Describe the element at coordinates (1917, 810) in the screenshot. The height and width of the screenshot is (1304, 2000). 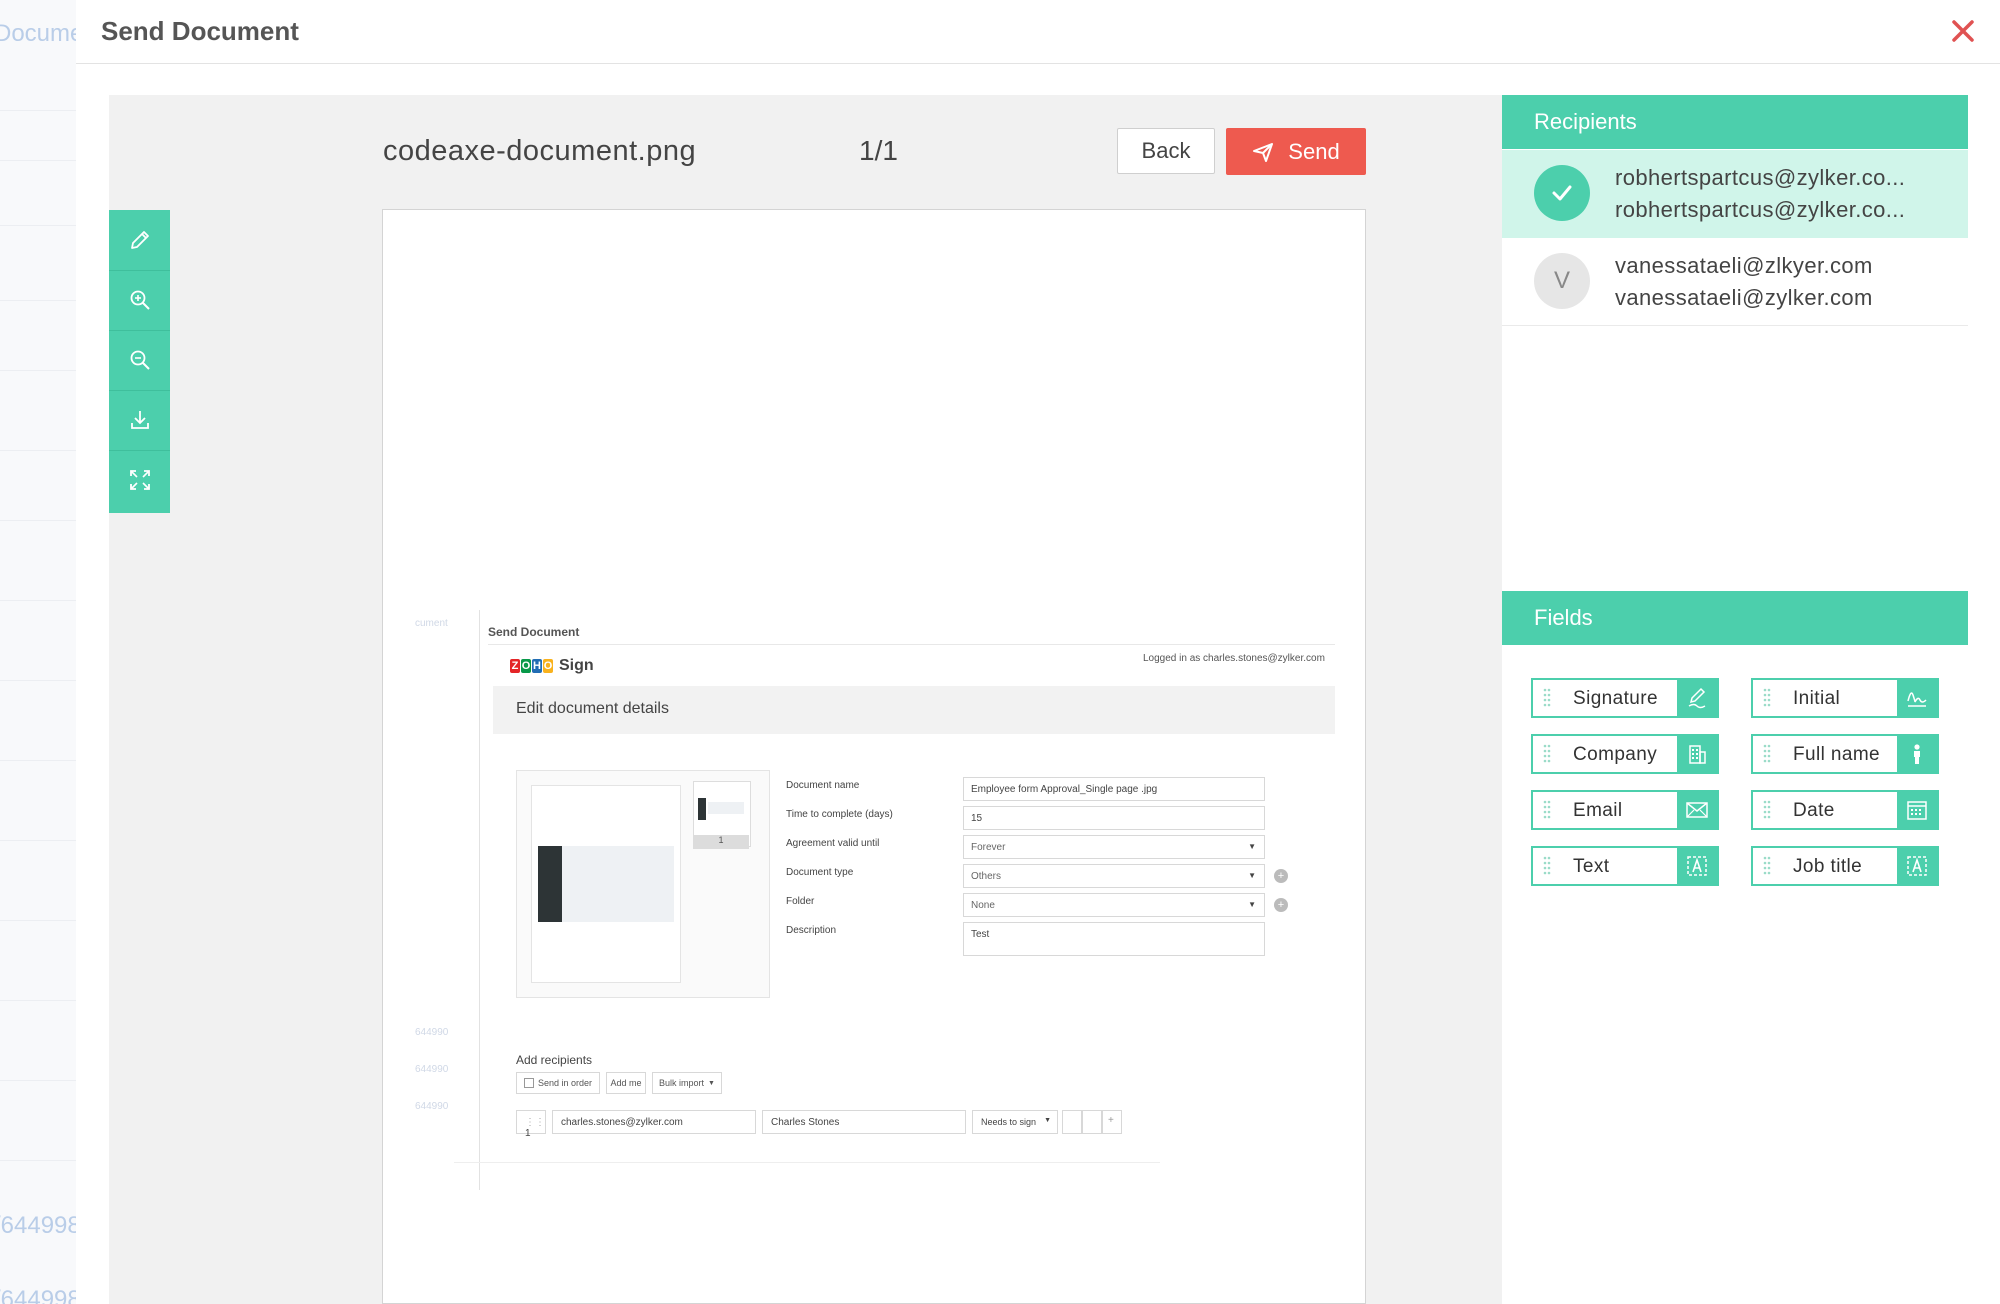
I see `calendar-icon` at that location.